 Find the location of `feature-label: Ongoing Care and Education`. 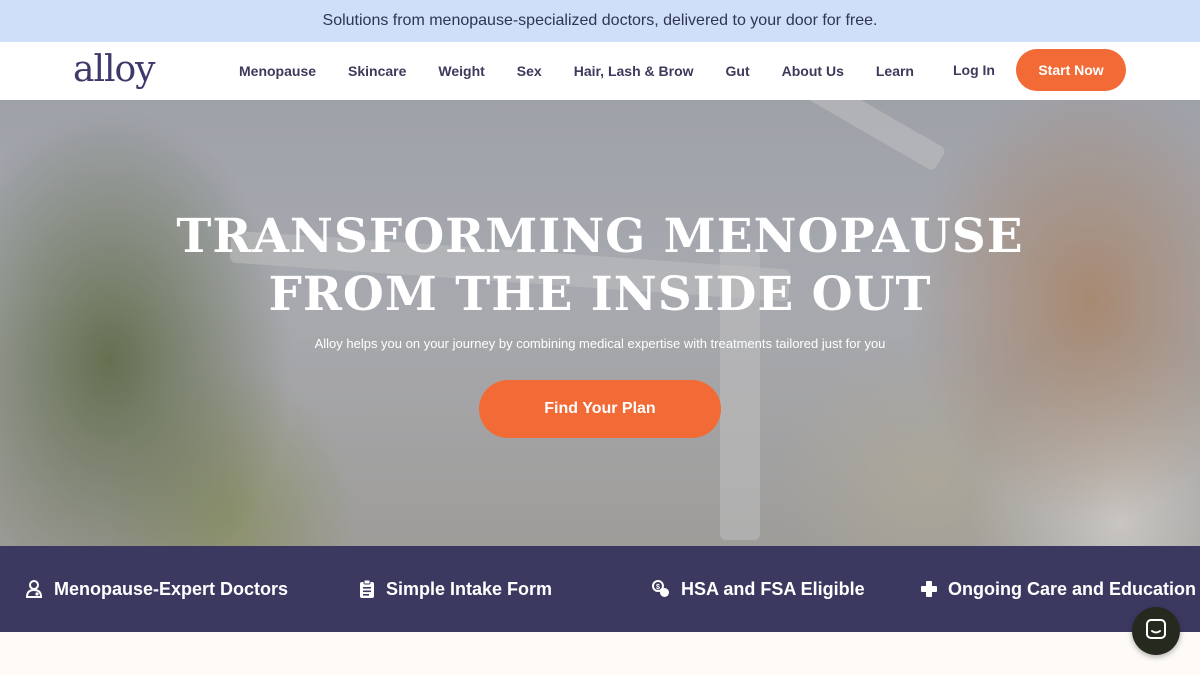

feature-label: Ongoing Care and Education is located at coordinates (1072, 588).